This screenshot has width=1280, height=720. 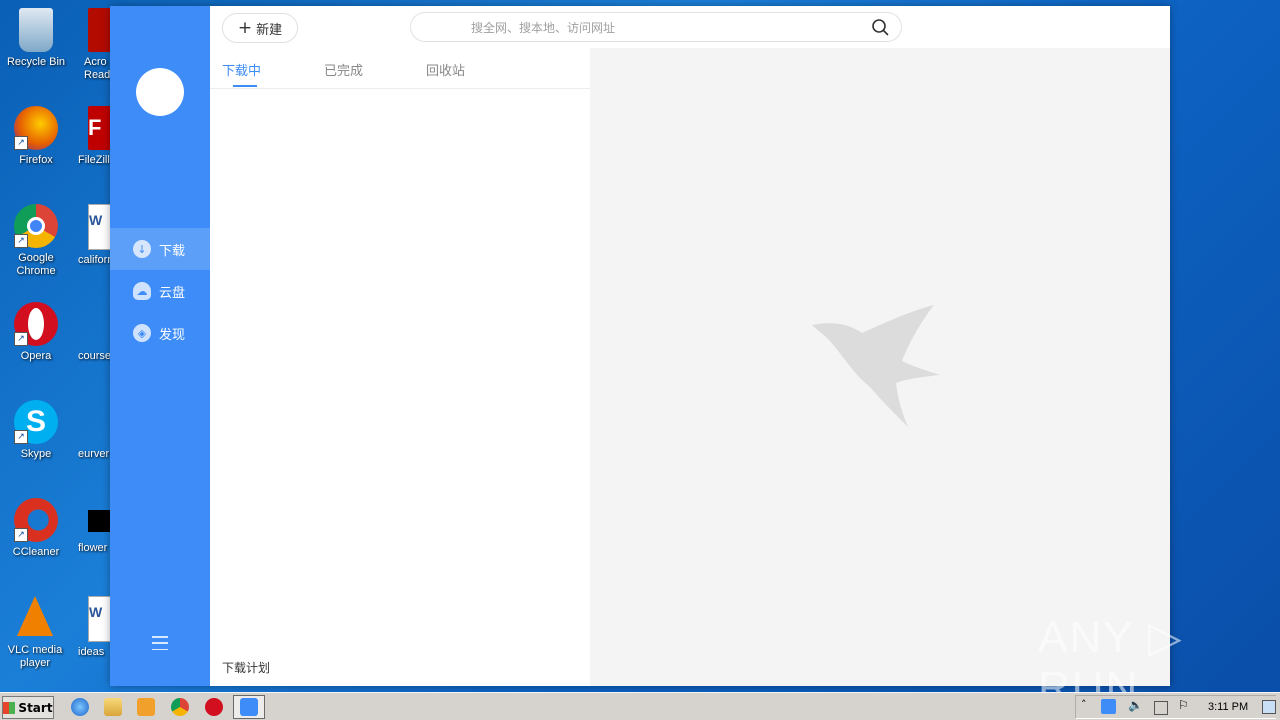 I want to click on desktop-icon-chrome: ↗ Google Chrome, so click(x=36, y=241).